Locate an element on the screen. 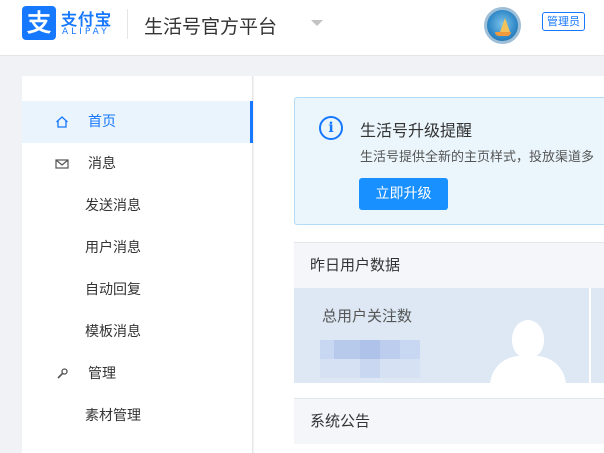 The image size is (604, 453). sidebar-item-send-message: 发送消息 is located at coordinates (137, 206).